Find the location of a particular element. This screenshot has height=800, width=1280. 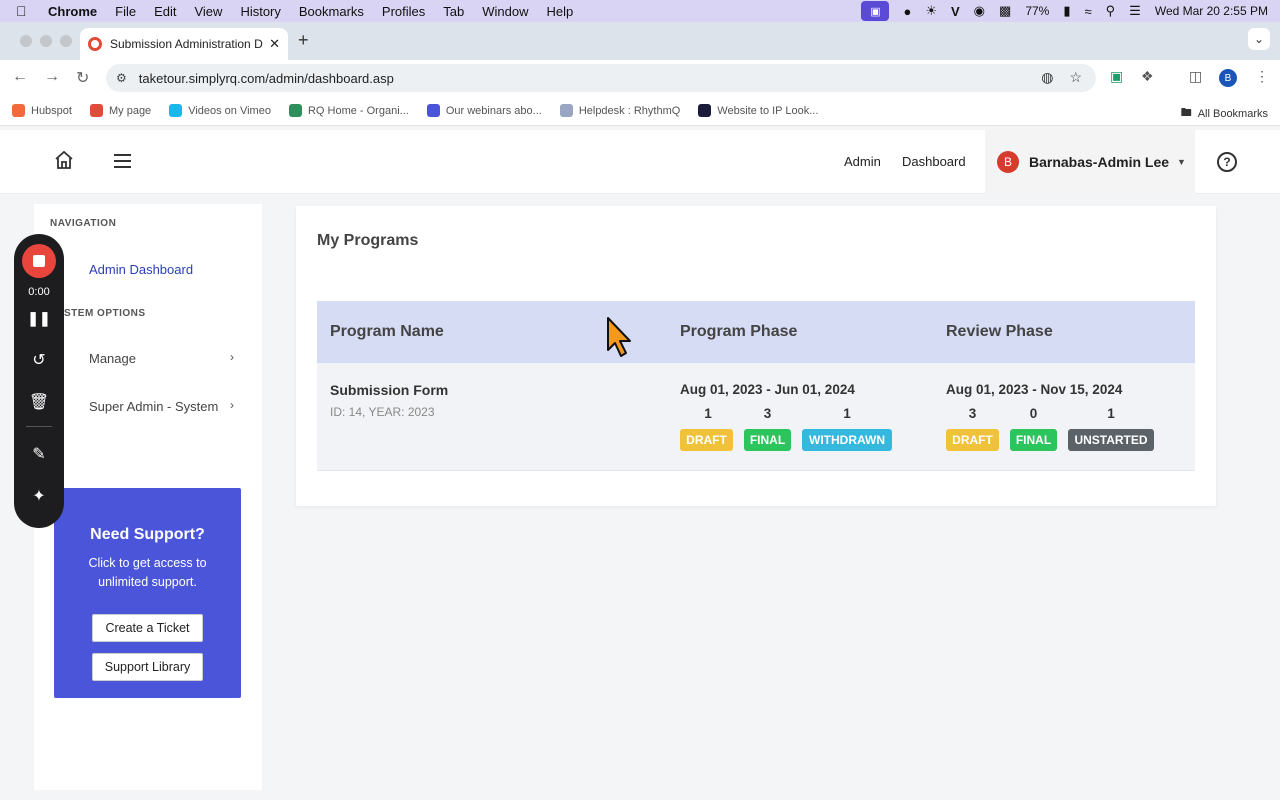

recording-timer: 0:00 is located at coordinates (39, 292).